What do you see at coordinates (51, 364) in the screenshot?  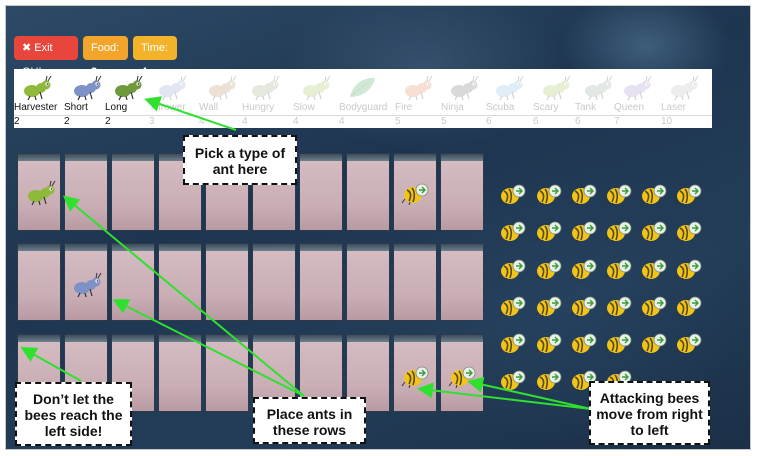 I see `arrow-to-left-edge` at bounding box center [51, 364].